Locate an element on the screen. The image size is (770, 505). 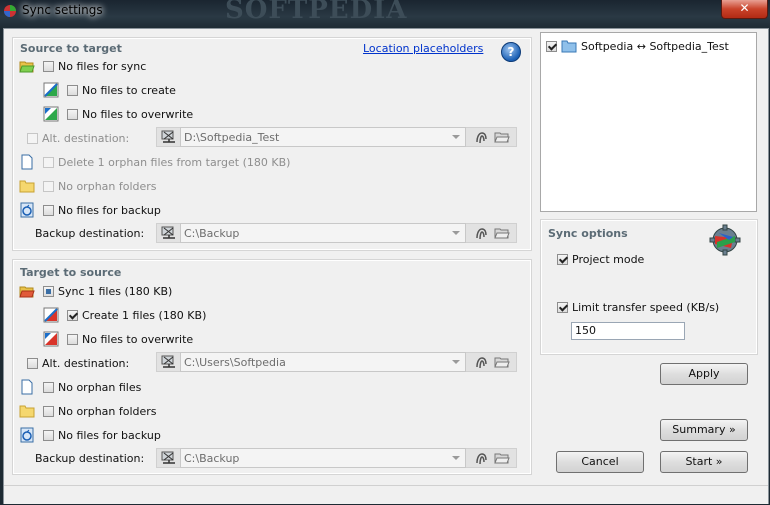
backup-destination-combo-2: C:\Backup is located at coordinates (323, 458).